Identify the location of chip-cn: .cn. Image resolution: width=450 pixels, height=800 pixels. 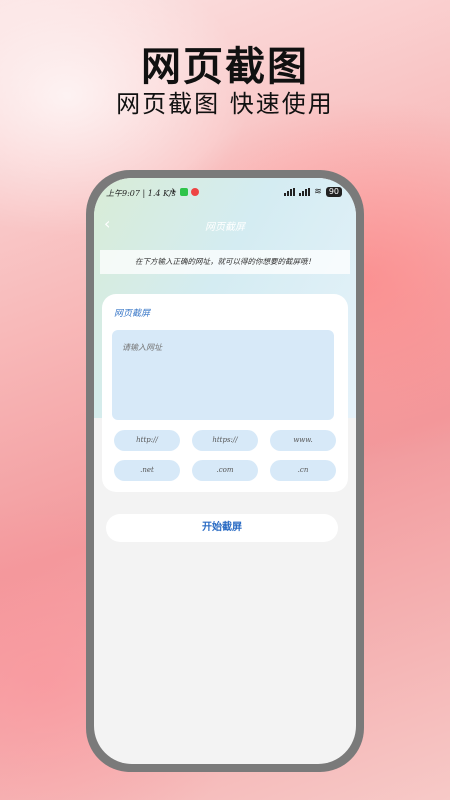
(303, 470).